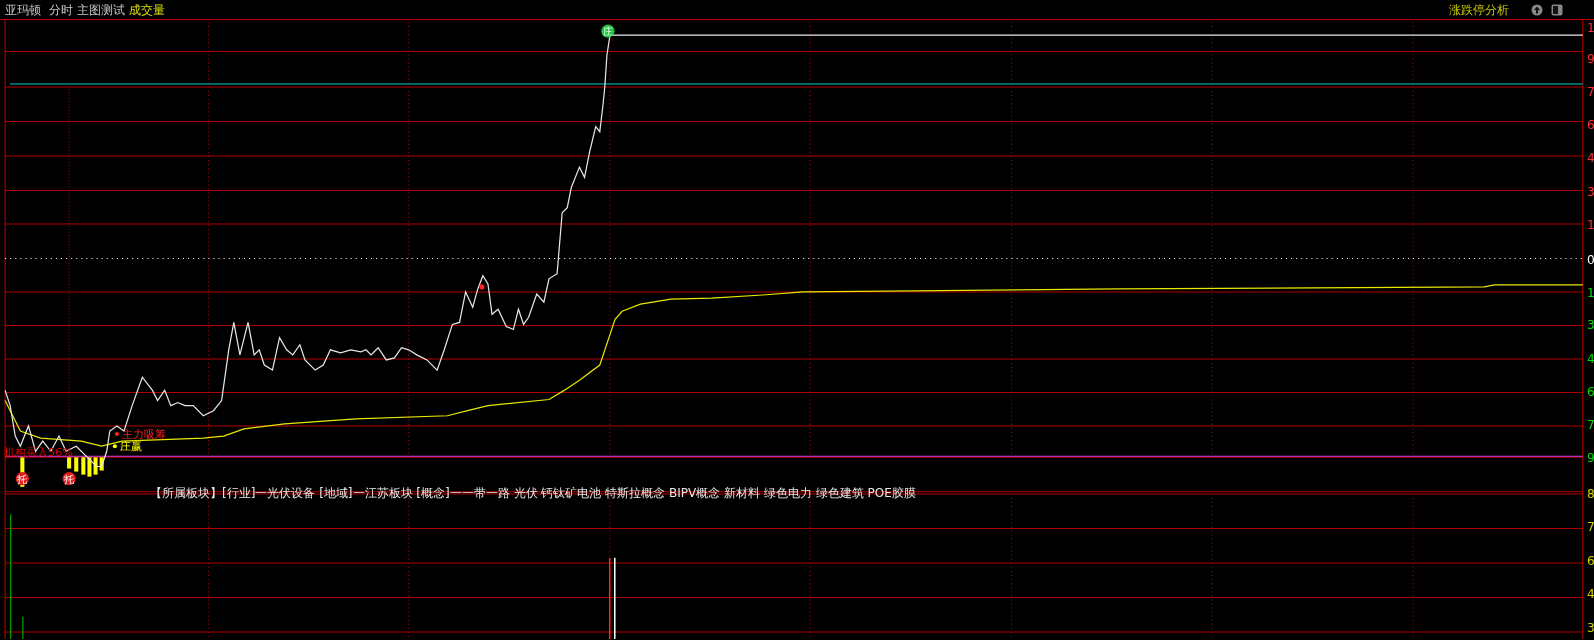  Describe the element at coordinates (608, 31) in the screenshot. I see `peak-badge: 庄` at that location.